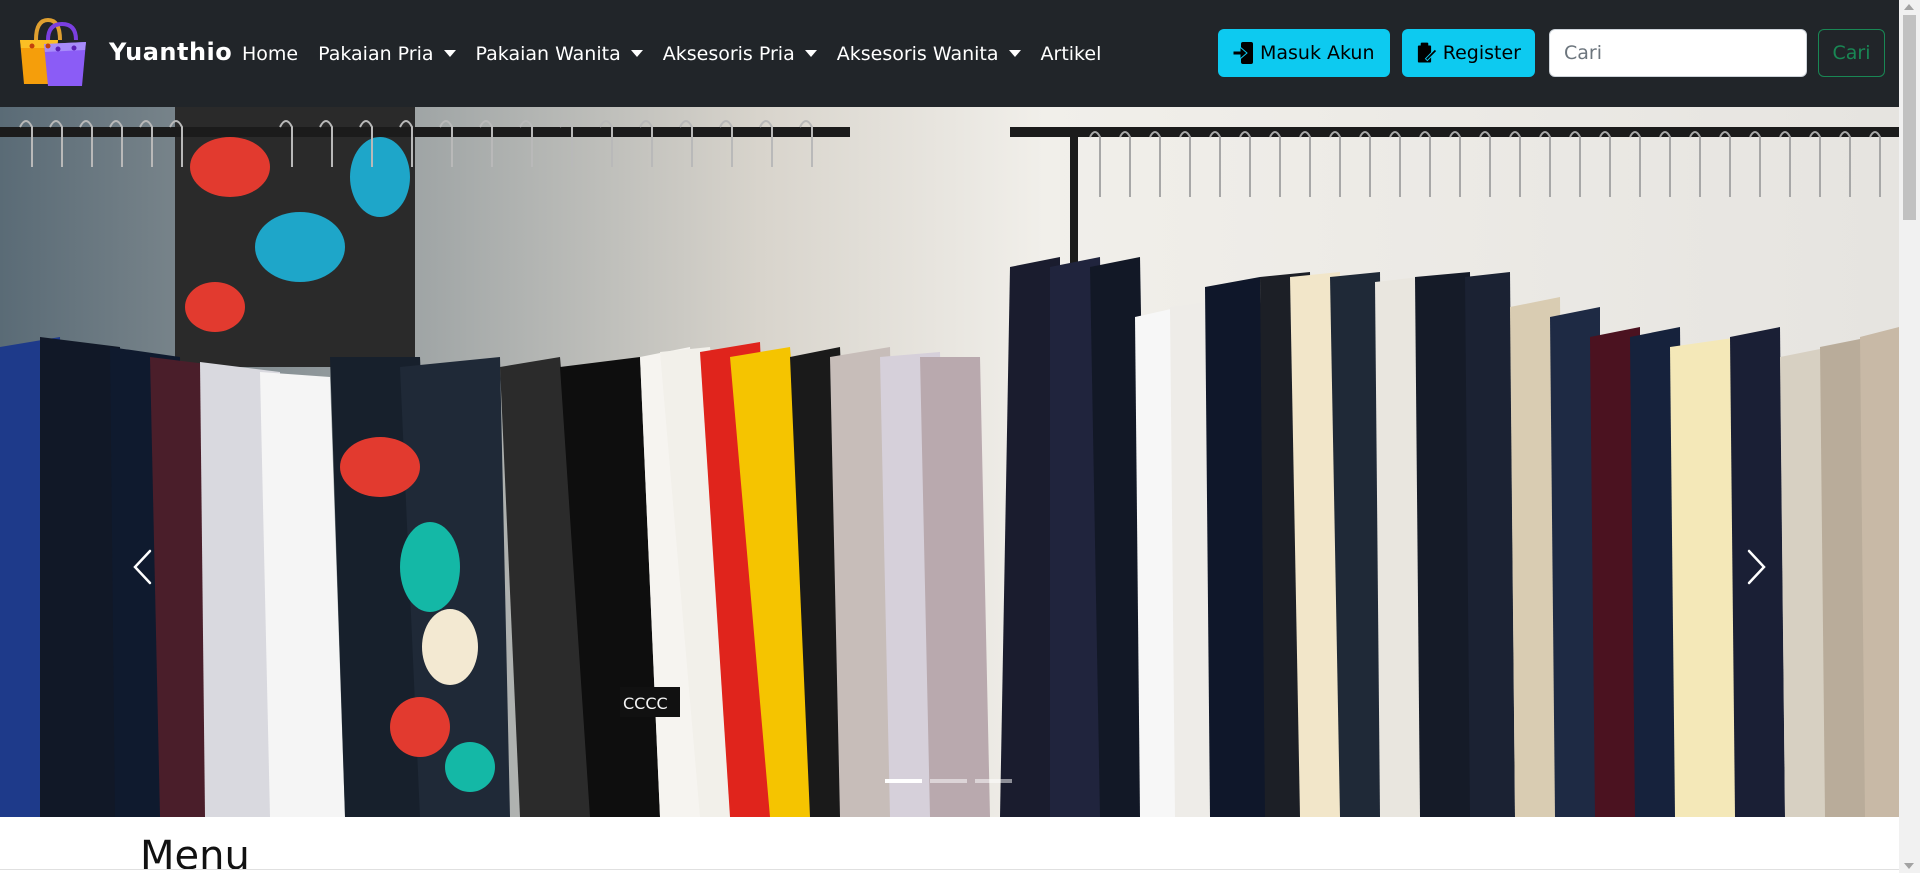 The image size is (1920, 879). What do you see at coordinates (1242, 53) in the screenshot?
I see `sign-in-icon` at bounding box center [1242, 53].